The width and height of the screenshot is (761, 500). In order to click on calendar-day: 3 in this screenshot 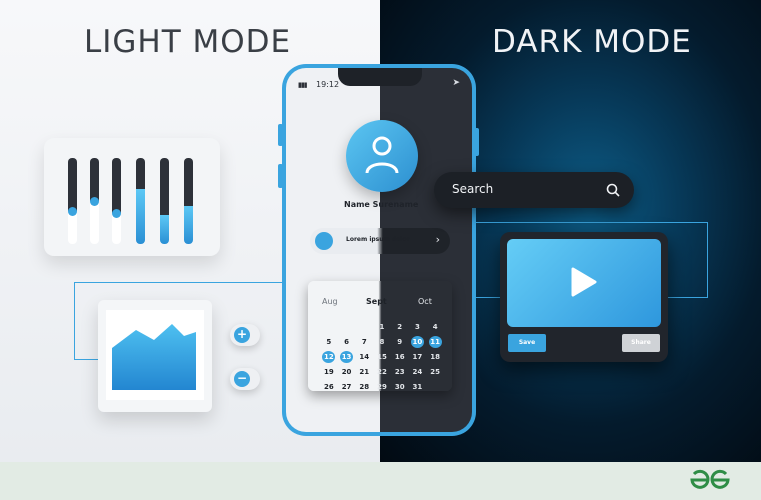, I will do `click(418, 327)`.